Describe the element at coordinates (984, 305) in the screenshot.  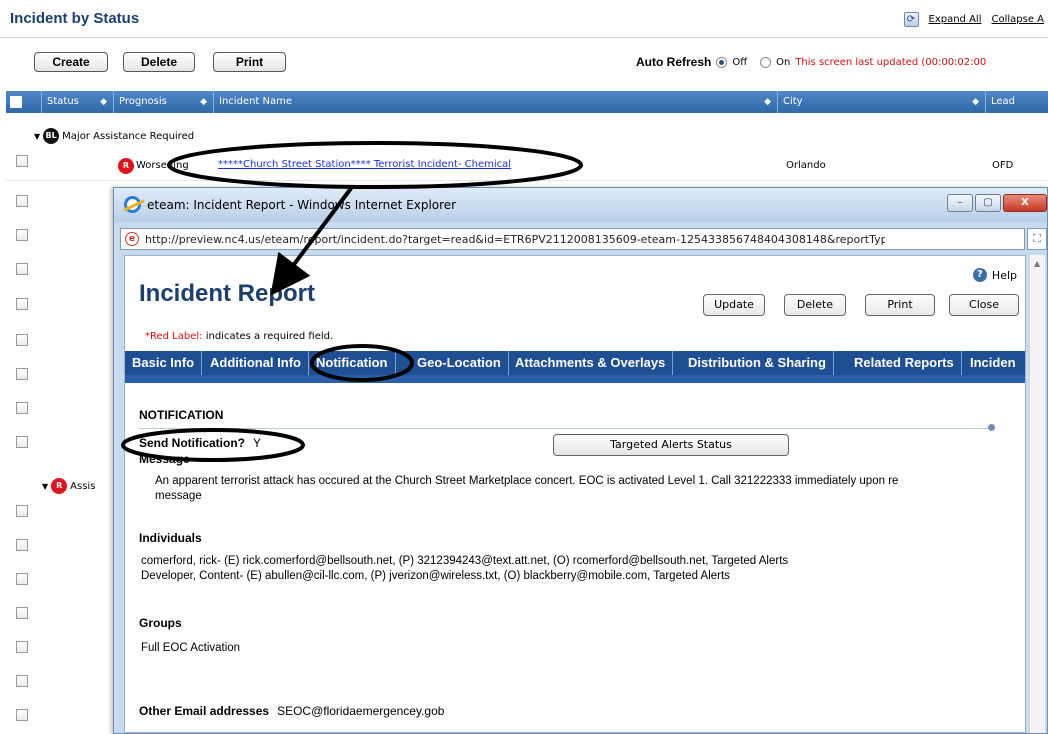
I see `close-report-button: Close` at that location.